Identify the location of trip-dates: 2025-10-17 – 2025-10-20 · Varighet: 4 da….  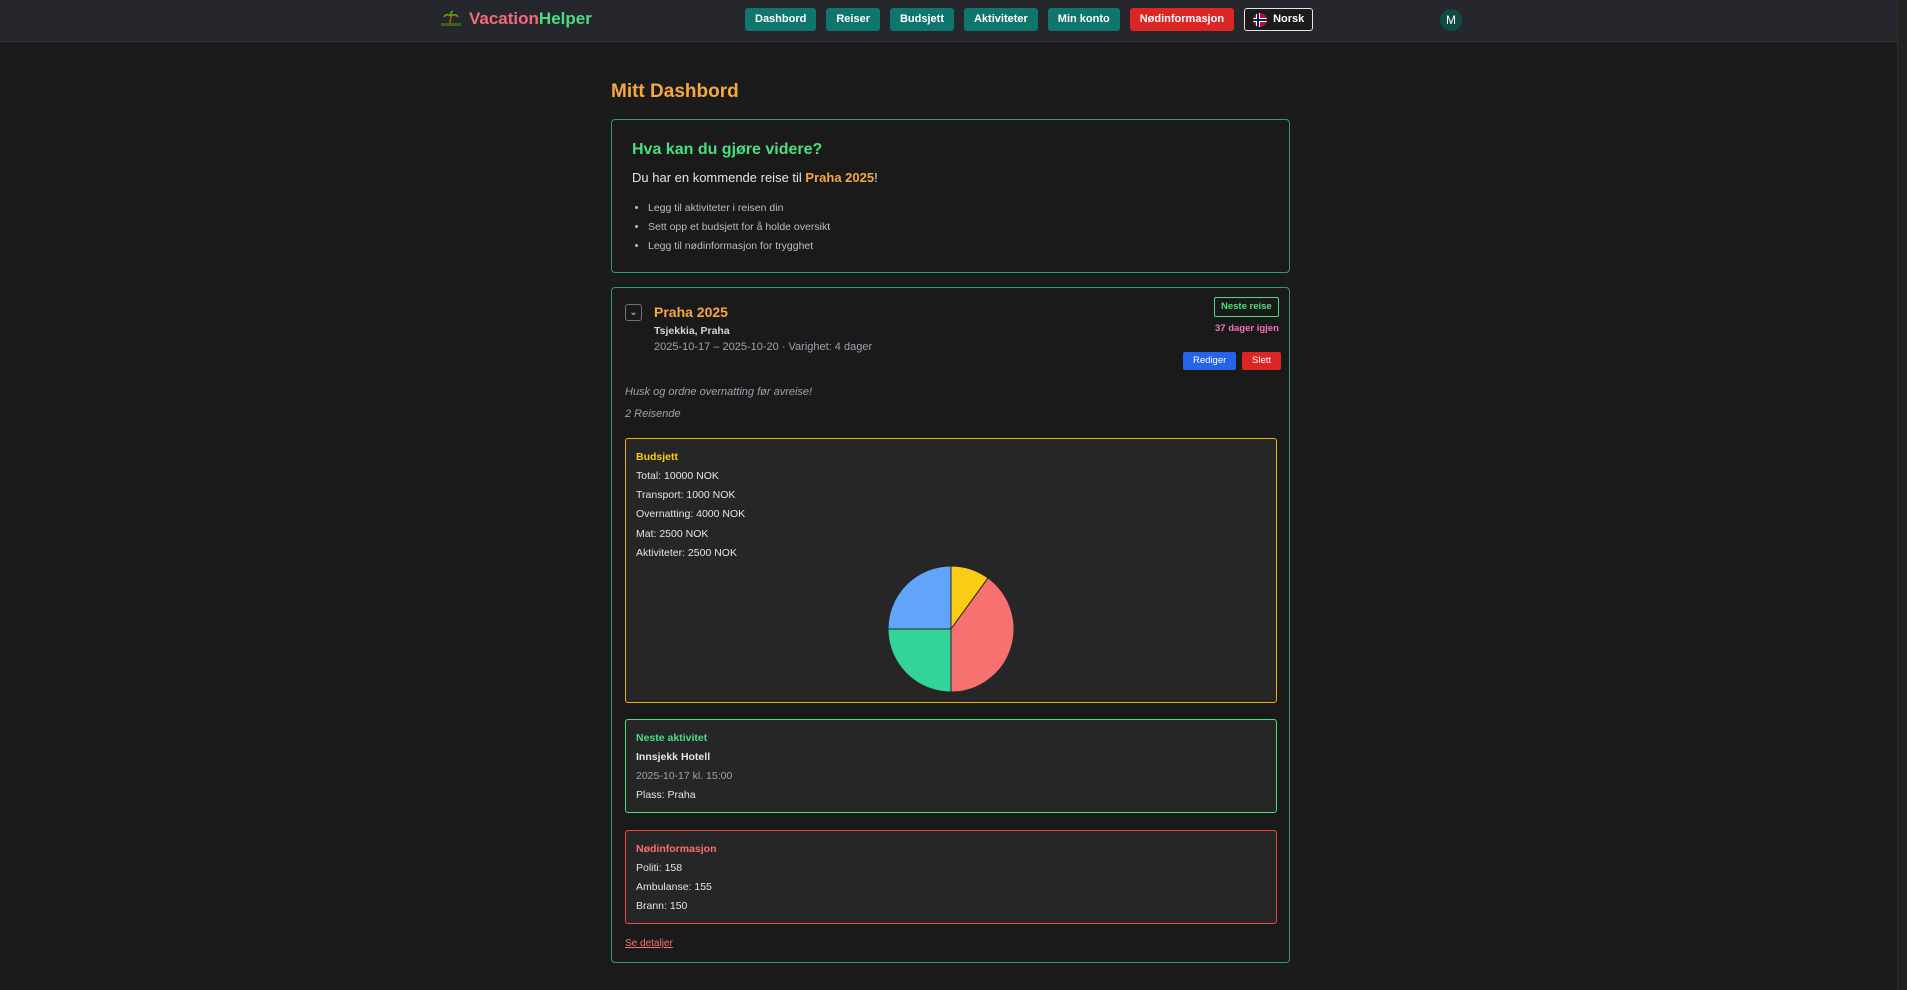
(763, 347).